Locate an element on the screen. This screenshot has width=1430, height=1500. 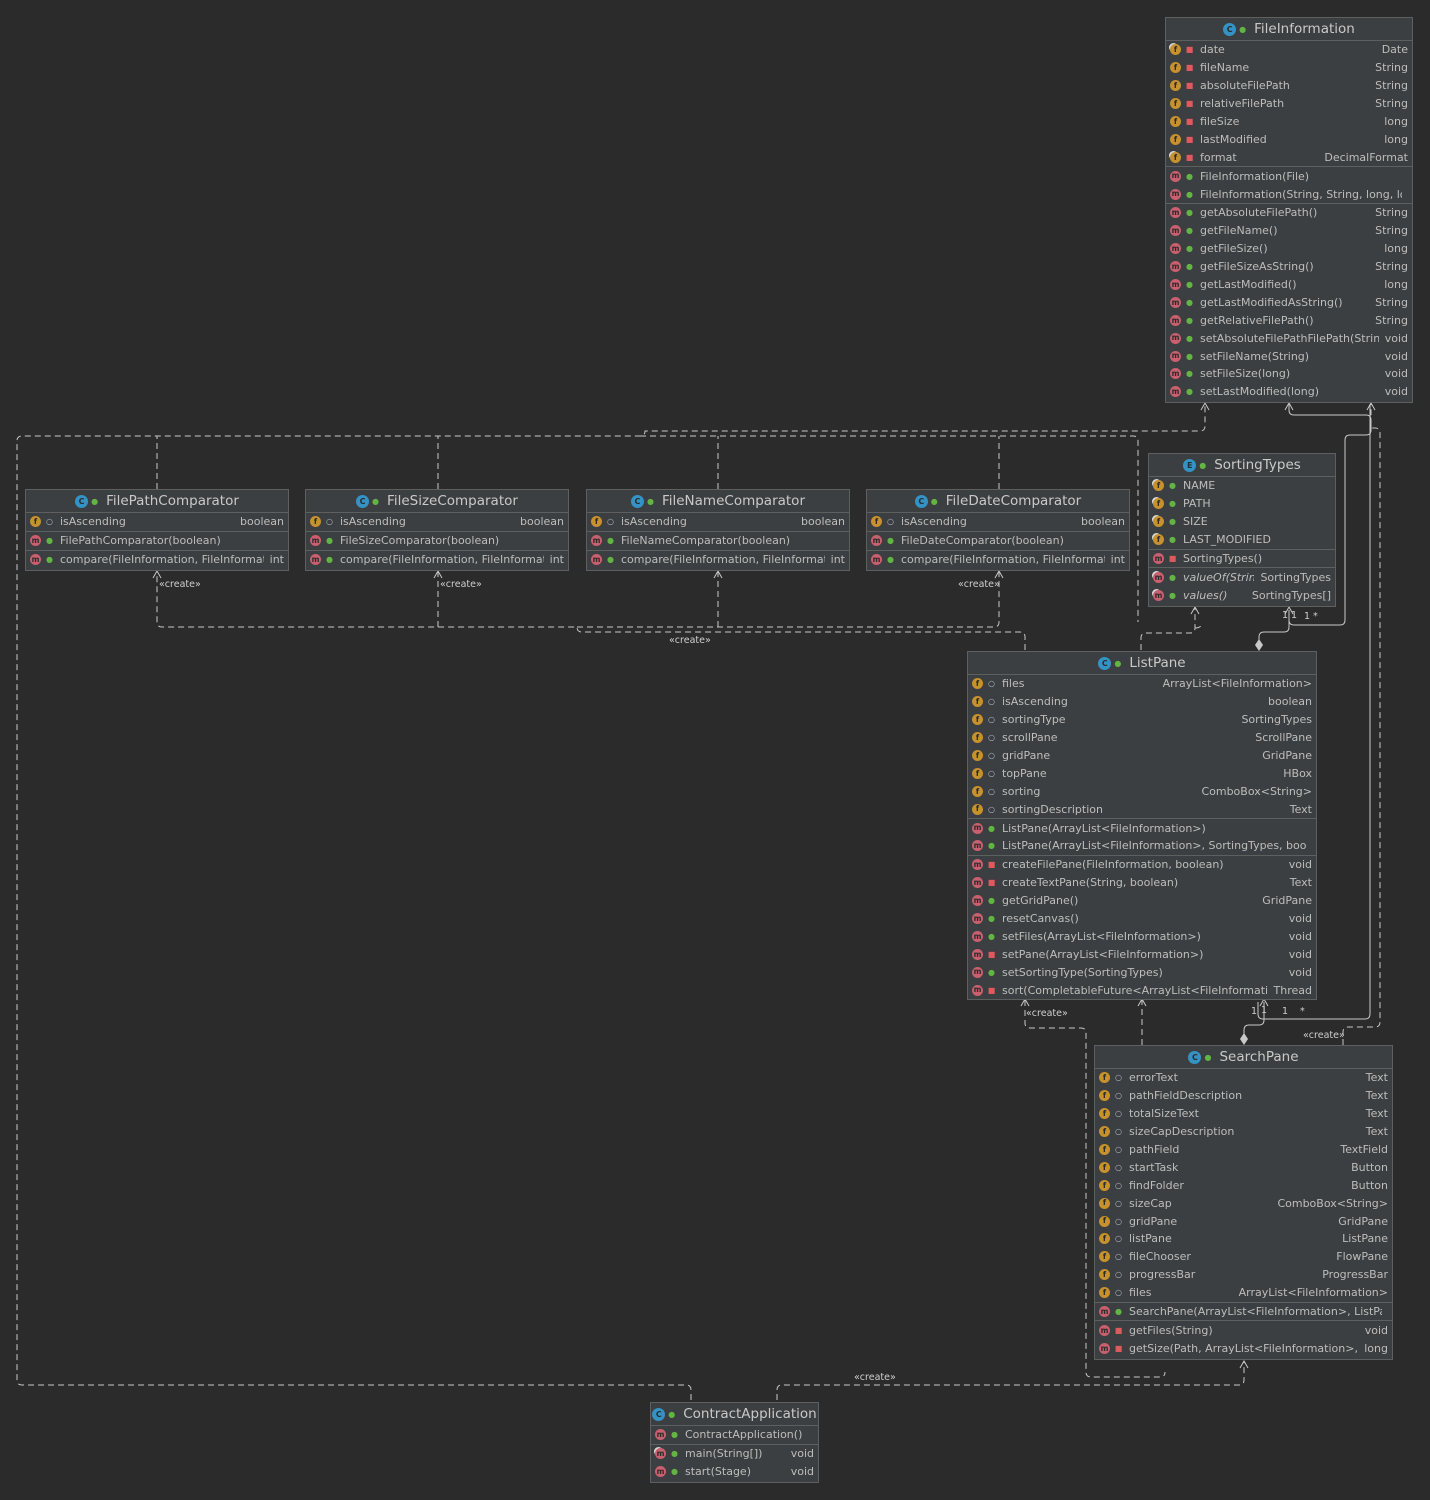
field-row: f ○ sizeCap ComboBox<String> is located at coordinates (1243, 1203).